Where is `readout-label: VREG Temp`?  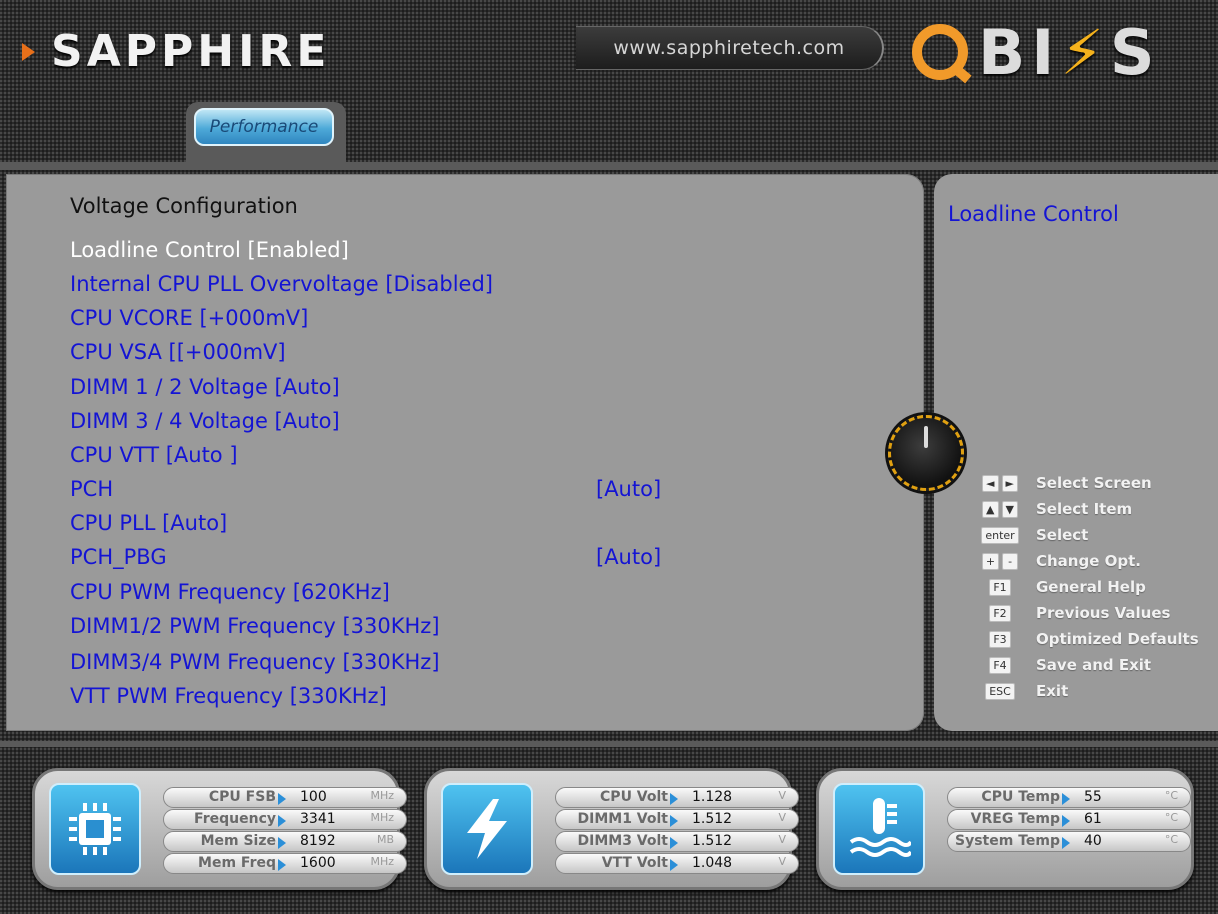 readout-label: VREG Temp is located at coordinates (1015, 819).